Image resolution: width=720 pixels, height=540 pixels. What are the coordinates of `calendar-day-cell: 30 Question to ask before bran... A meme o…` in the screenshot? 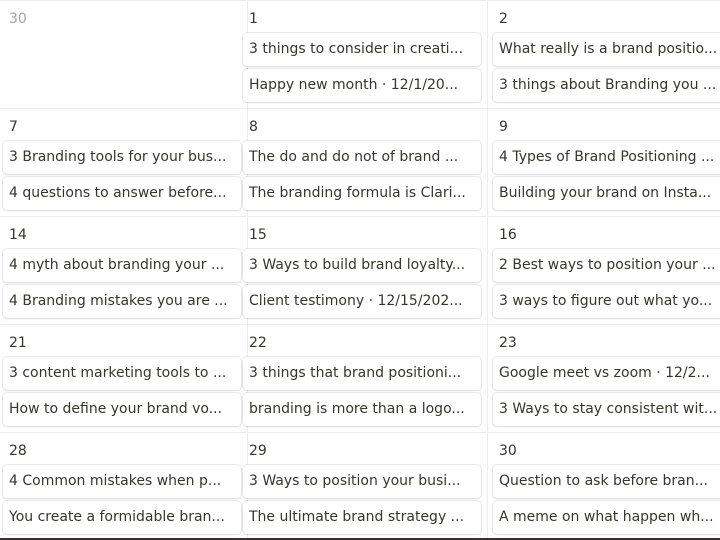 It's located at (604, 486).